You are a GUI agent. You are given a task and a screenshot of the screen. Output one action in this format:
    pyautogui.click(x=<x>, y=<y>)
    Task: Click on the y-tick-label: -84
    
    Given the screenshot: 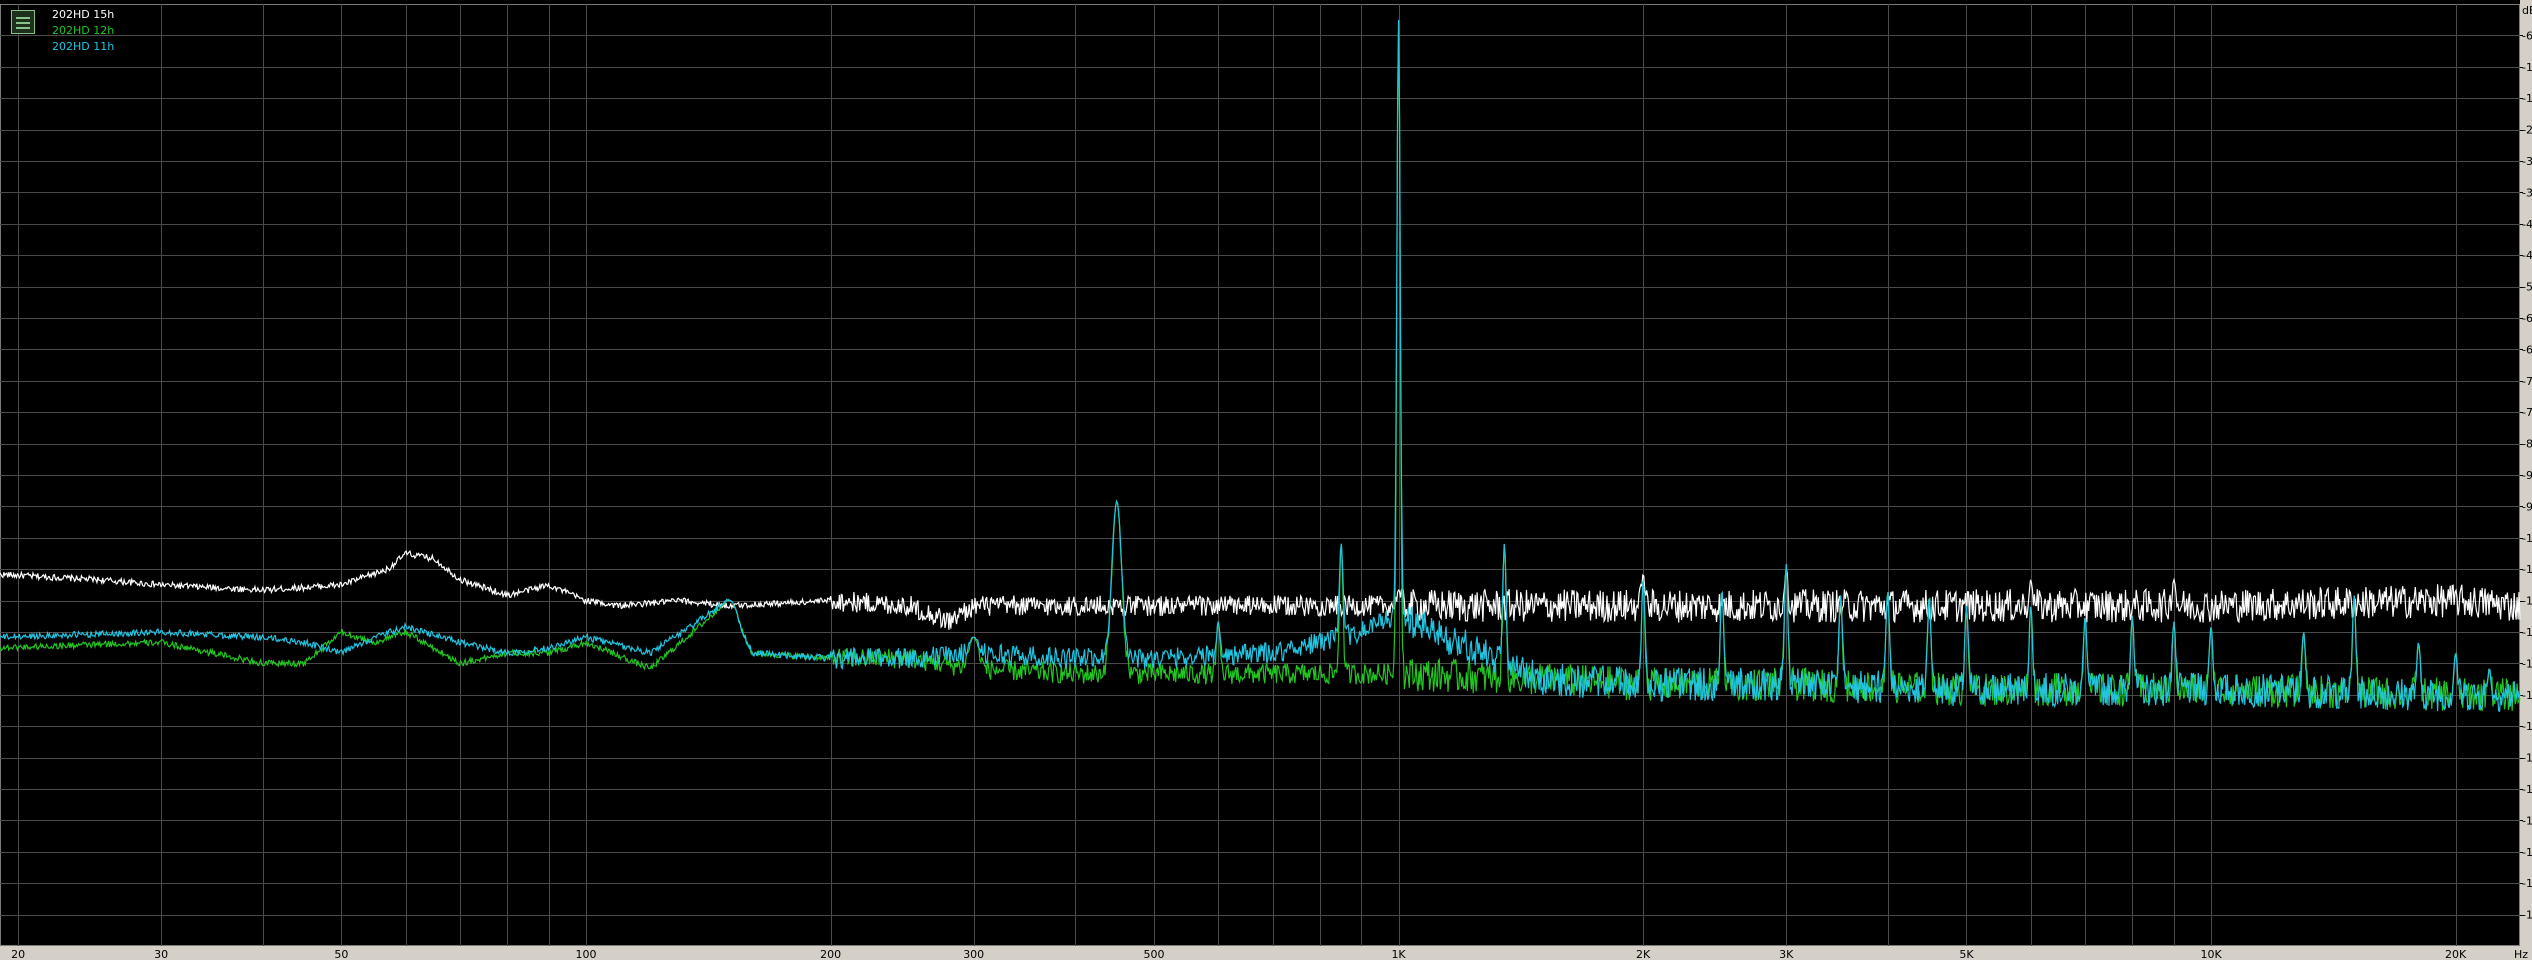 What is the action you would take?
    pyautogui.click(x=2527, y=444)
    